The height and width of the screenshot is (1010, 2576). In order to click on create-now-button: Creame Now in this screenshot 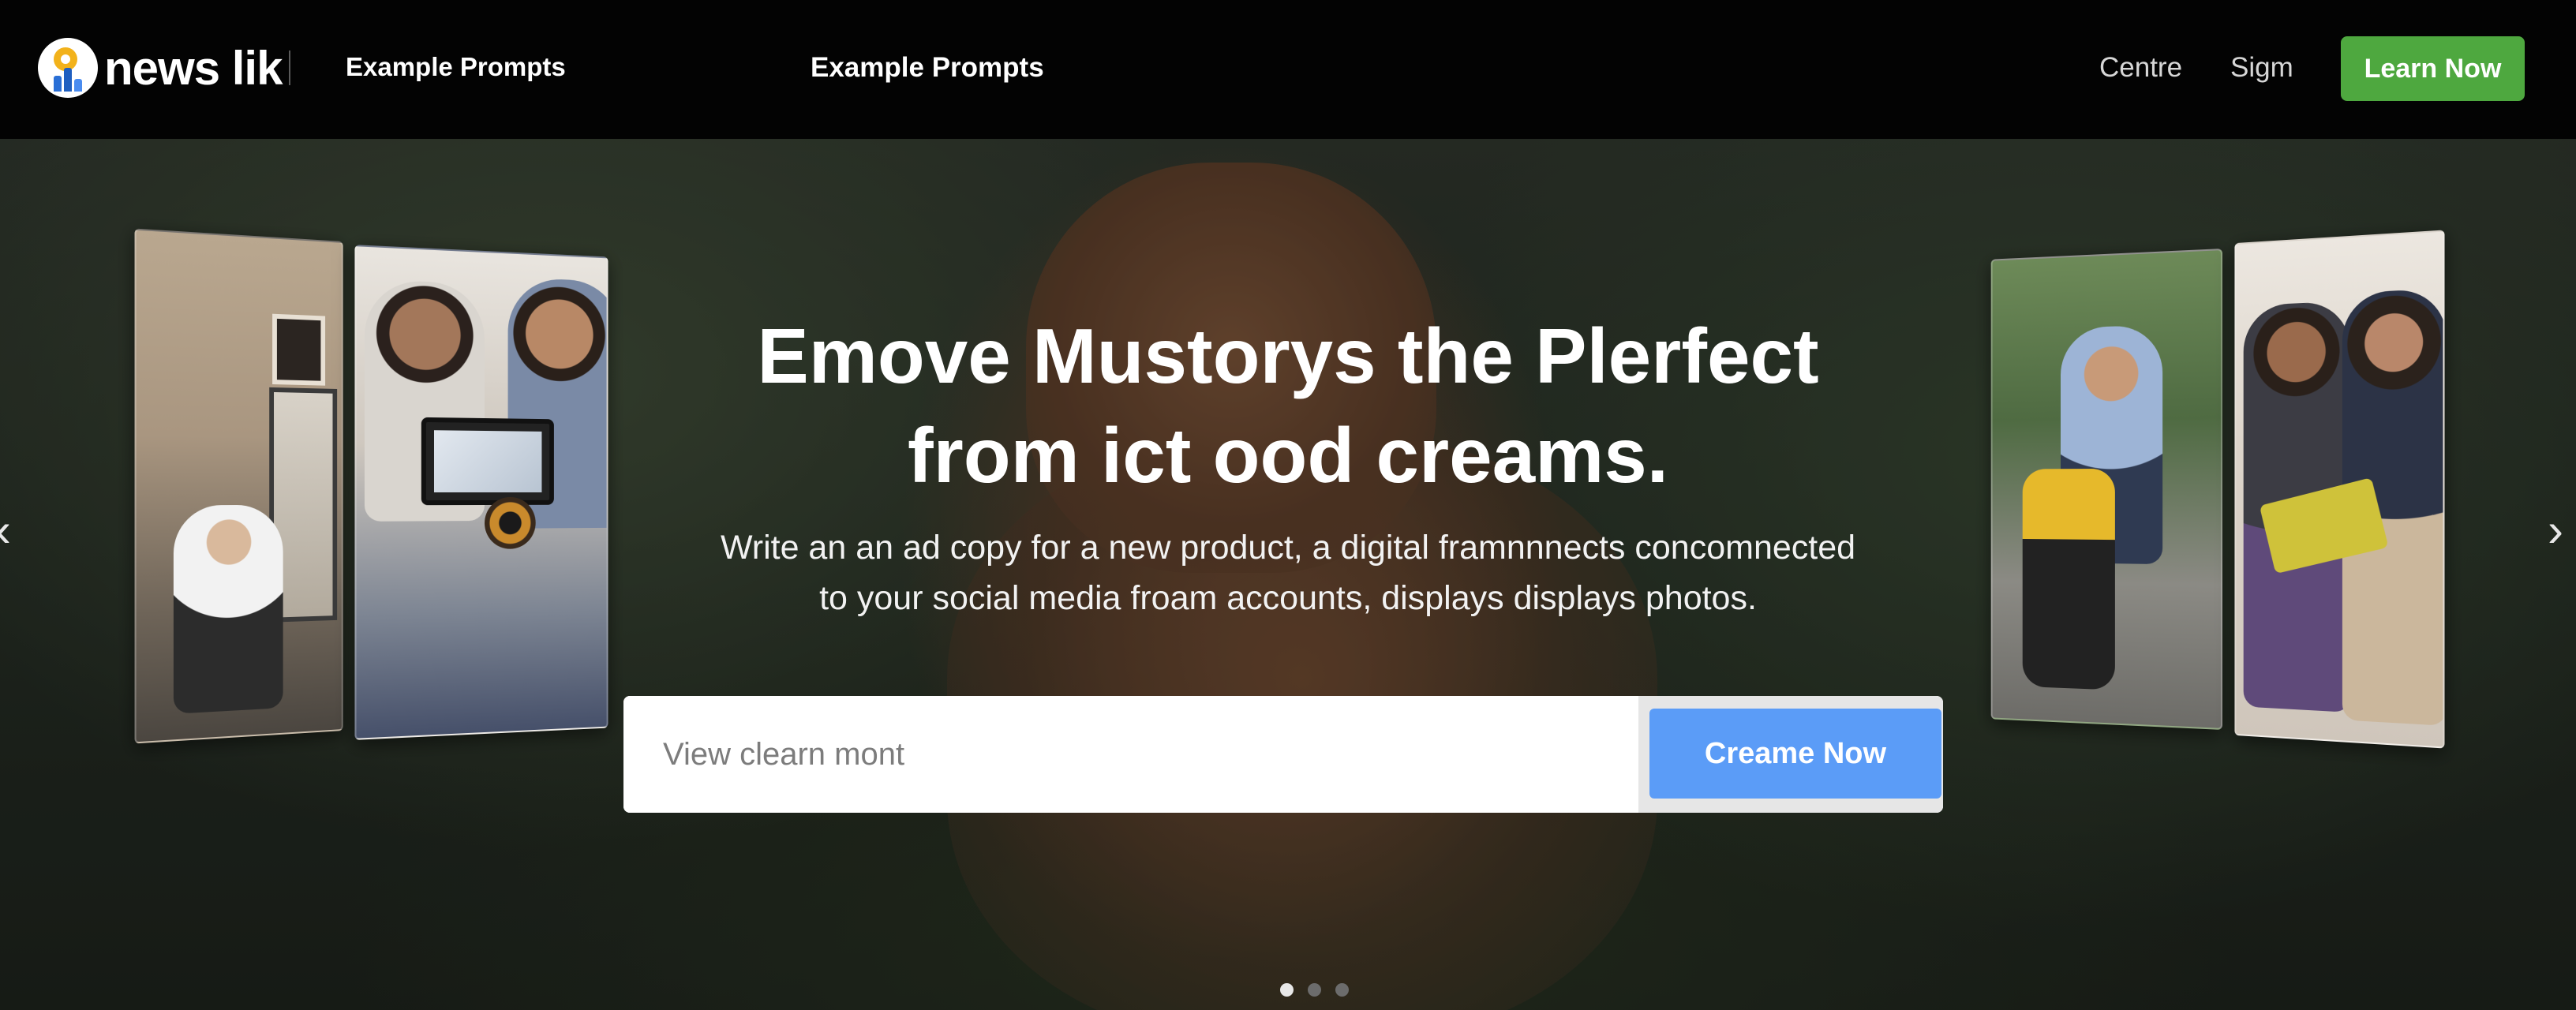, I will do `click(1795, 754)`.